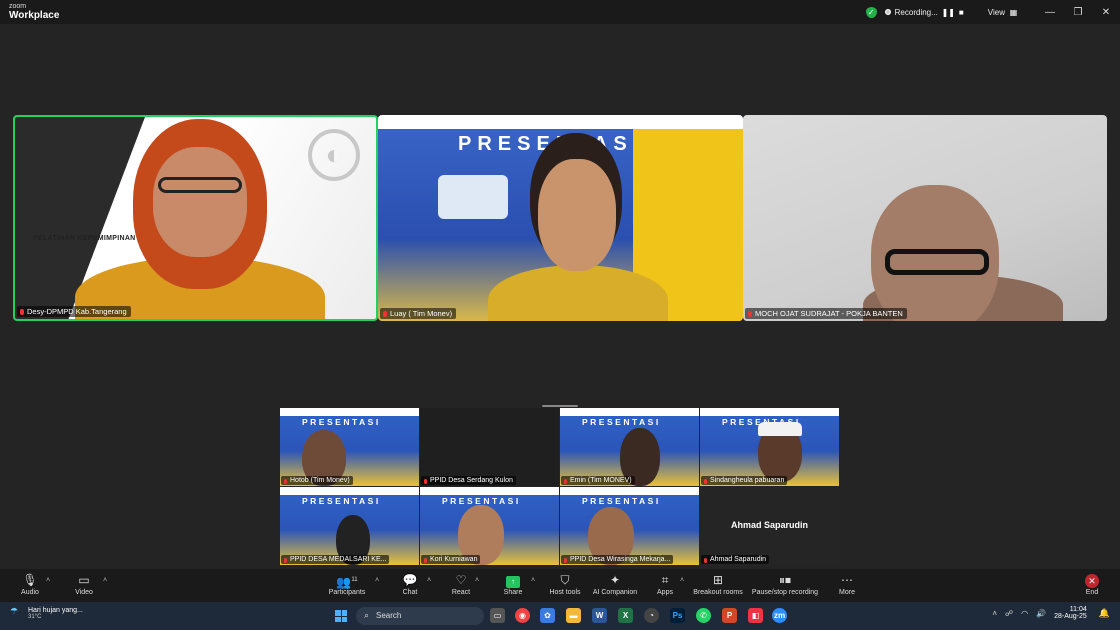  I want to click on video-tile-ahmad: Ahmad Saparudin Ahmad Saparudin, so click(769, 526).